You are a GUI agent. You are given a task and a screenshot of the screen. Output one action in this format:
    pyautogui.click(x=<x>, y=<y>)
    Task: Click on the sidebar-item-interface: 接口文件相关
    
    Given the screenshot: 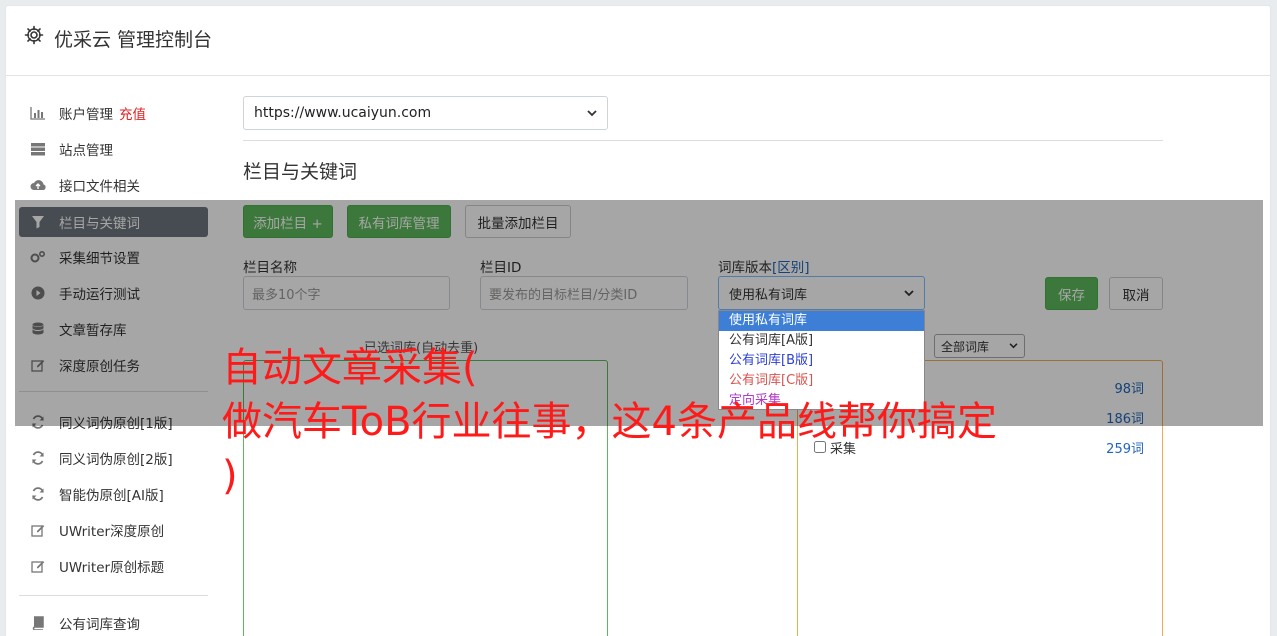 What is the action you would take?
    pyautogui.click(x=113, y=185)
    